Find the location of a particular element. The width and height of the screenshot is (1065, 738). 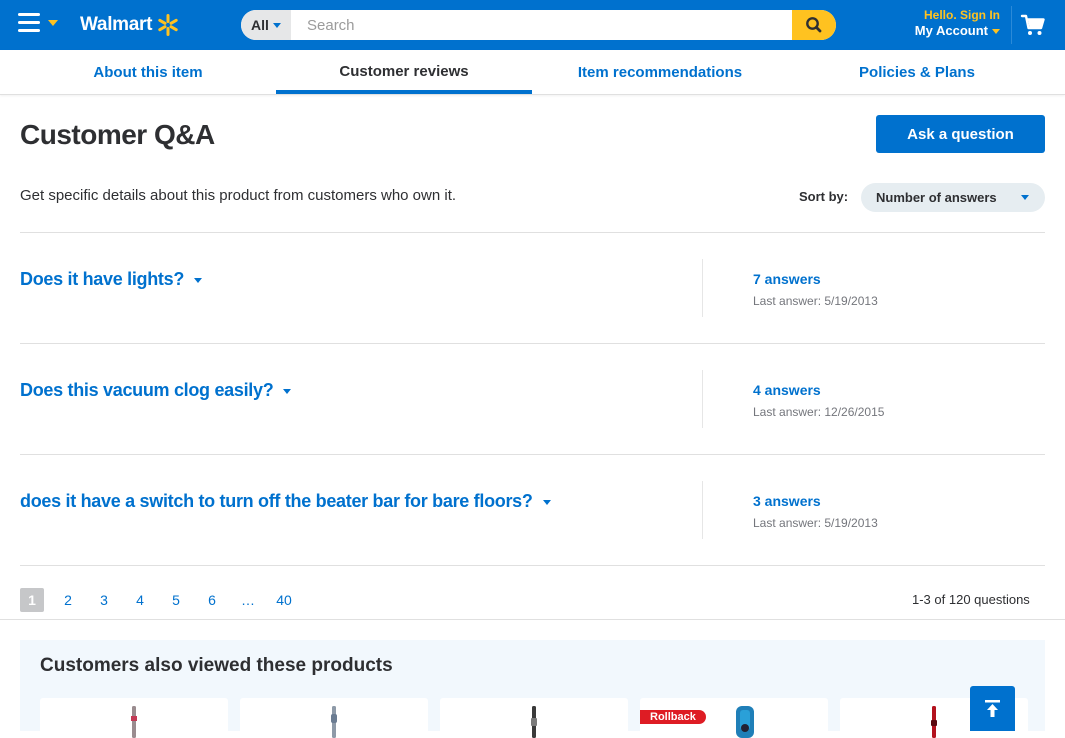

page-title: Customer Q&A is located at coordinates (117, 134).